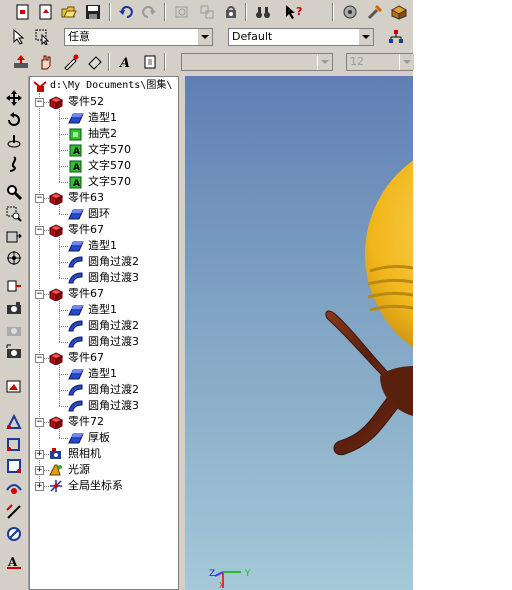  I want to click on pen-tool-icon, so click(71, 62).